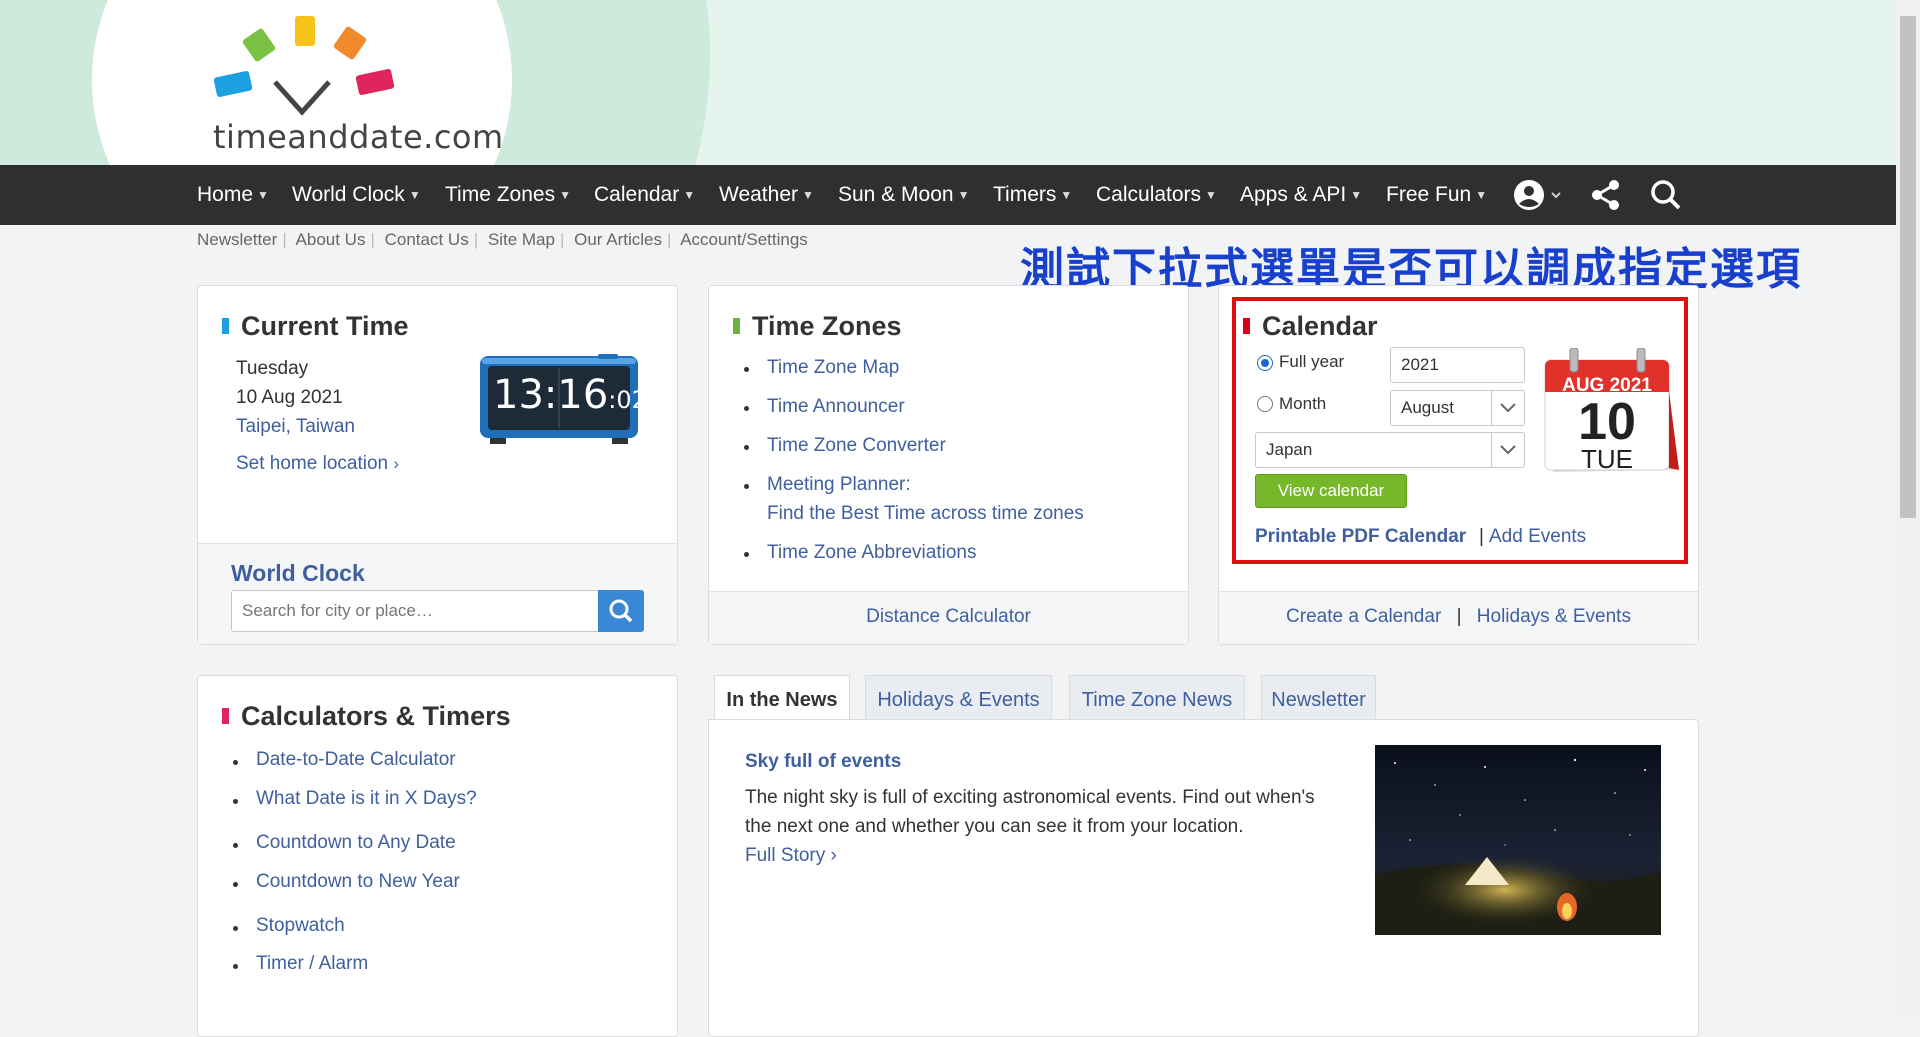 The height and width of the screenshot is (1037, 1920). Describe the element at coordinates (1157, 697) in the screenshot. I see `tab-time-zone-news: Time Zone News` at that location.